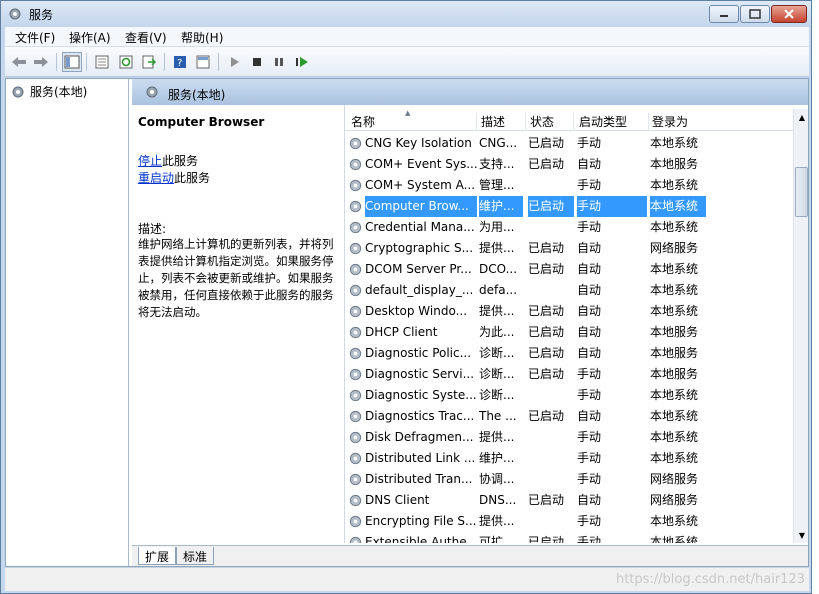  What do you see at coordinates (801, 192) in the screenshot?
I see `scroll-thumb` at bounding box center [801, 192].